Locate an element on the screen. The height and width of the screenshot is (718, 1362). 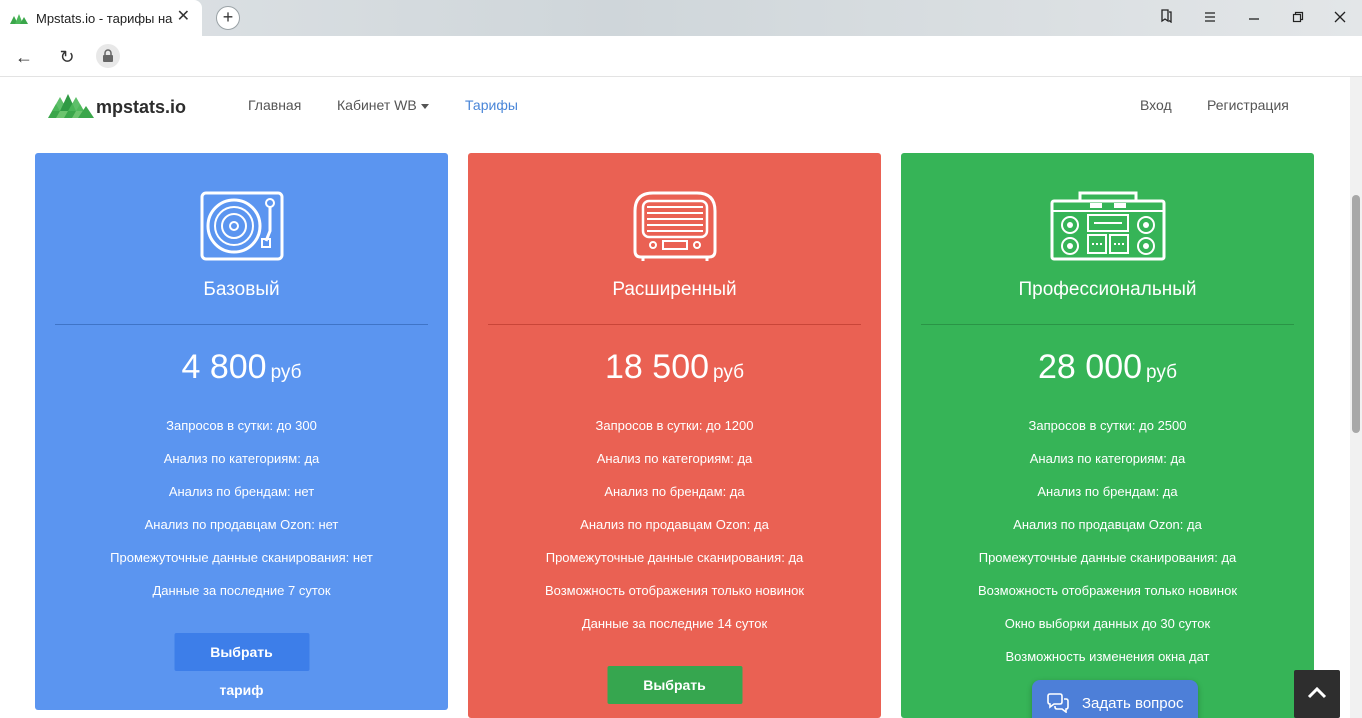
lock-icon is located at coordinates (108, 56).